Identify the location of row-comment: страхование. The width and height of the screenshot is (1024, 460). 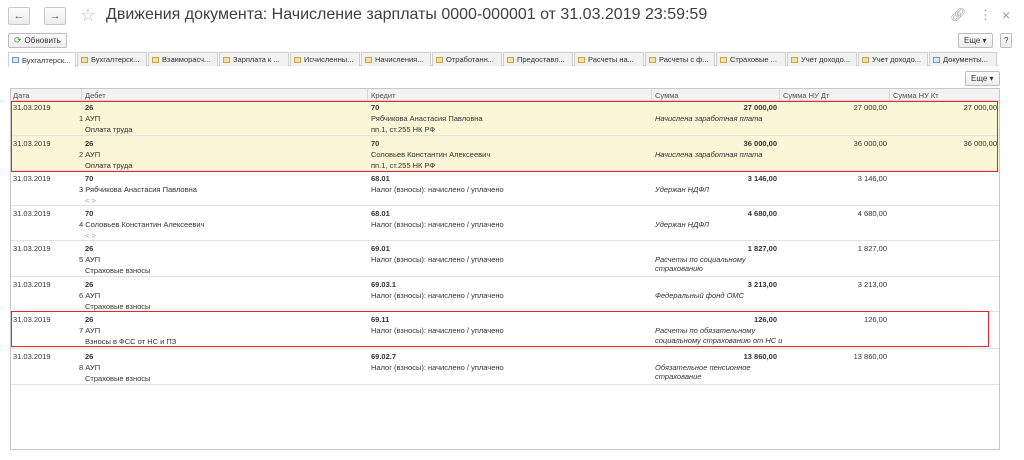
(678, 376).